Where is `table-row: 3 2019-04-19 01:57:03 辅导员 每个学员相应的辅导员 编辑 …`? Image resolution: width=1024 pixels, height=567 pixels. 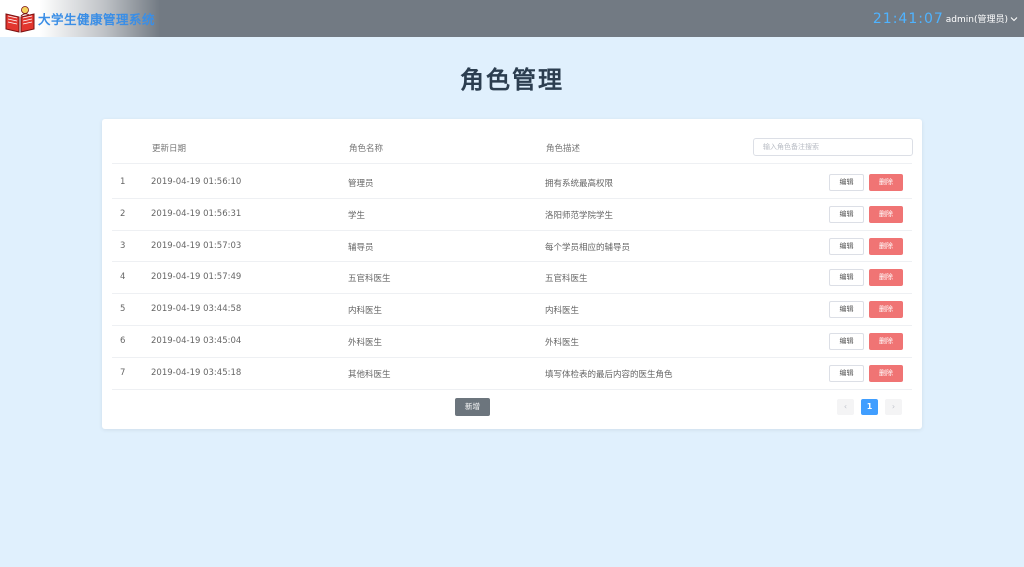 table-row: 3 2019-04-19 01:57:03 辅导员 每个学员相应的辅导员 编辑 … is located at coordinates (512, 247).